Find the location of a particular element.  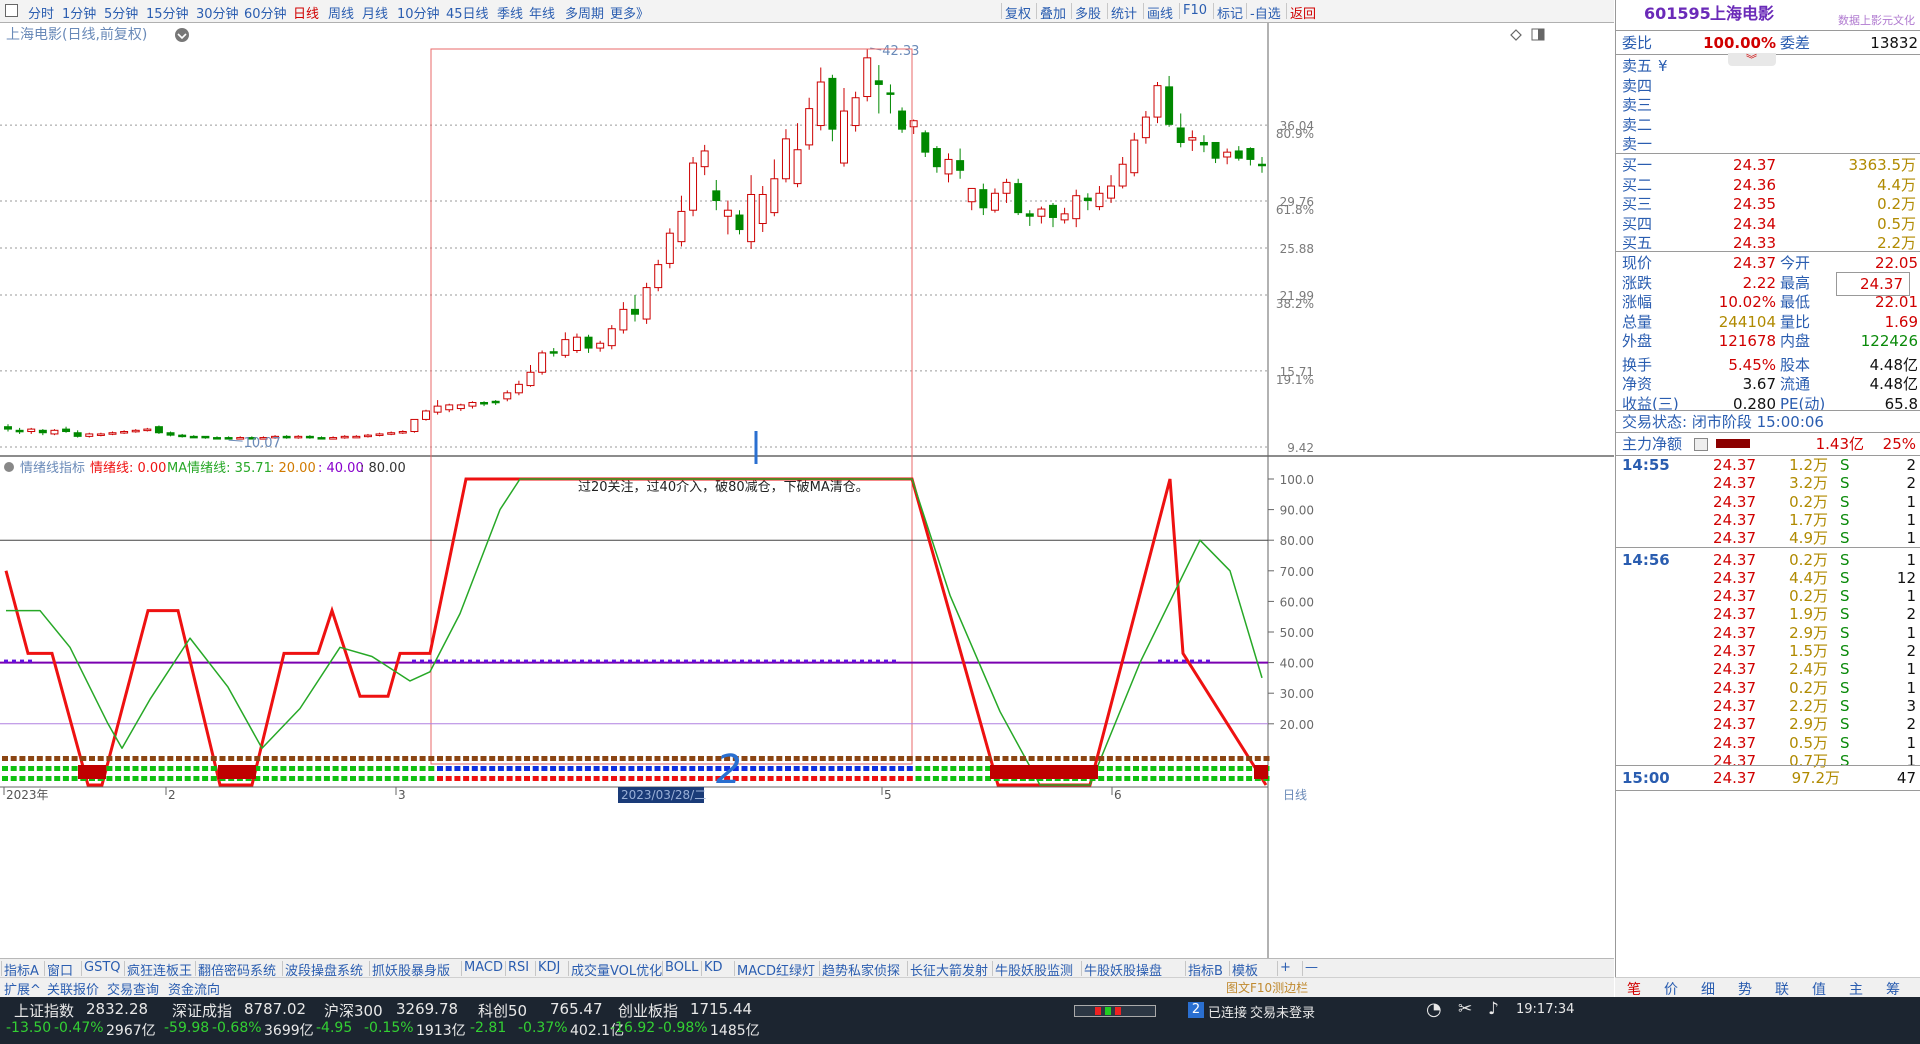

chevron-down-icon: ︾ is located at coordinates (1751, 59).